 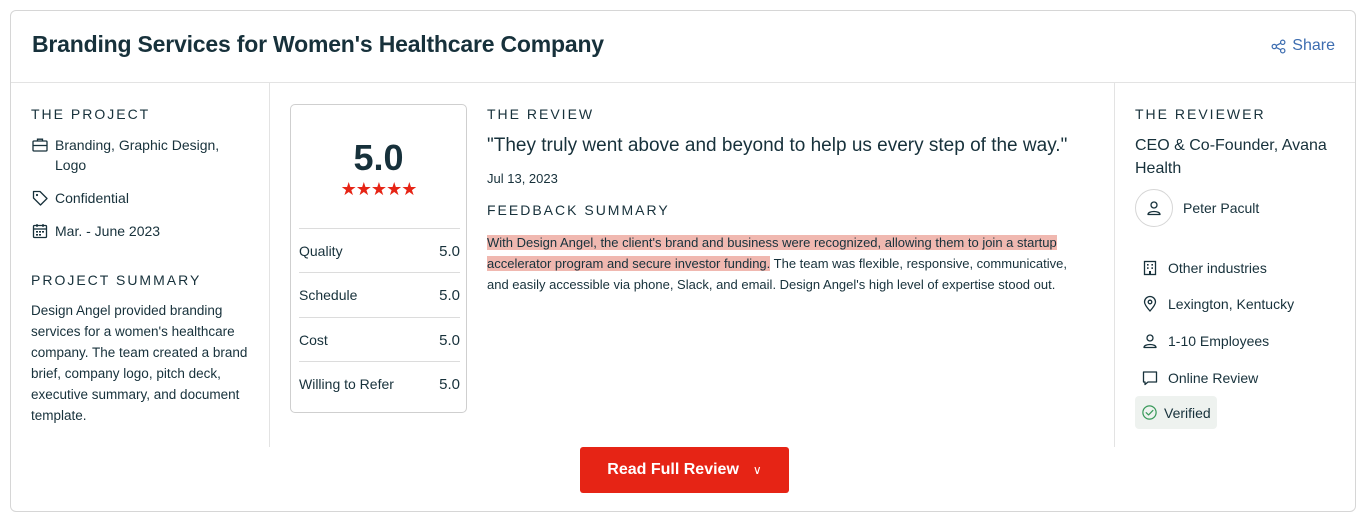 I want to click on rating-label: Willing to Refer, so click(x=346, y=384).